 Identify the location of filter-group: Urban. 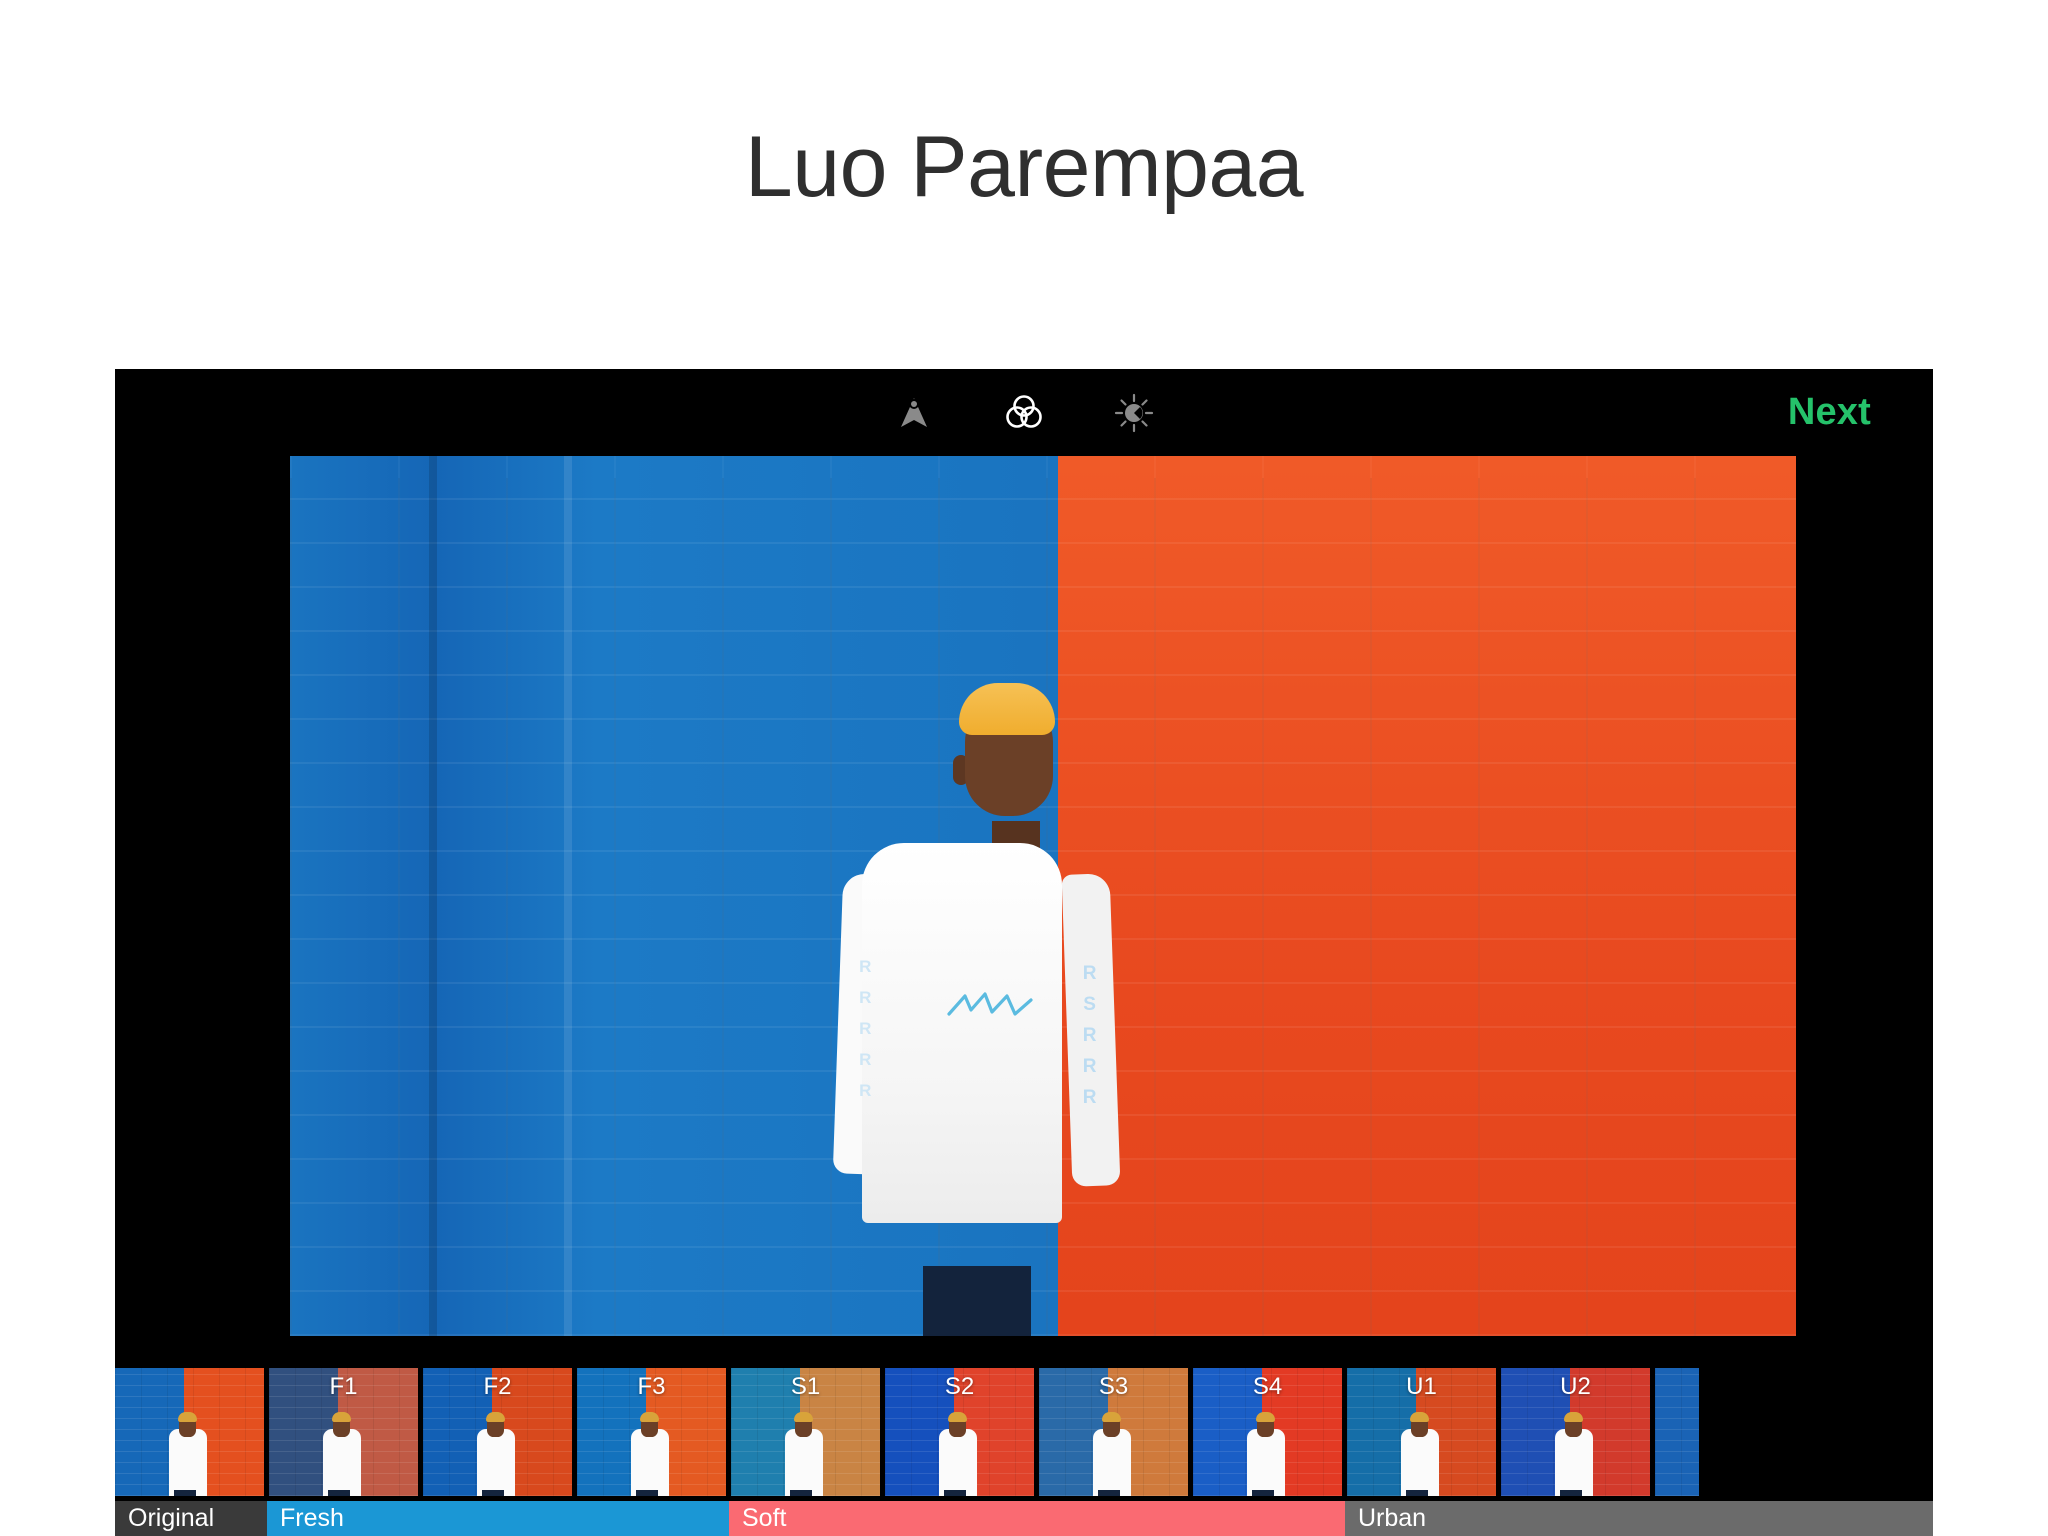
(1639, 1518).